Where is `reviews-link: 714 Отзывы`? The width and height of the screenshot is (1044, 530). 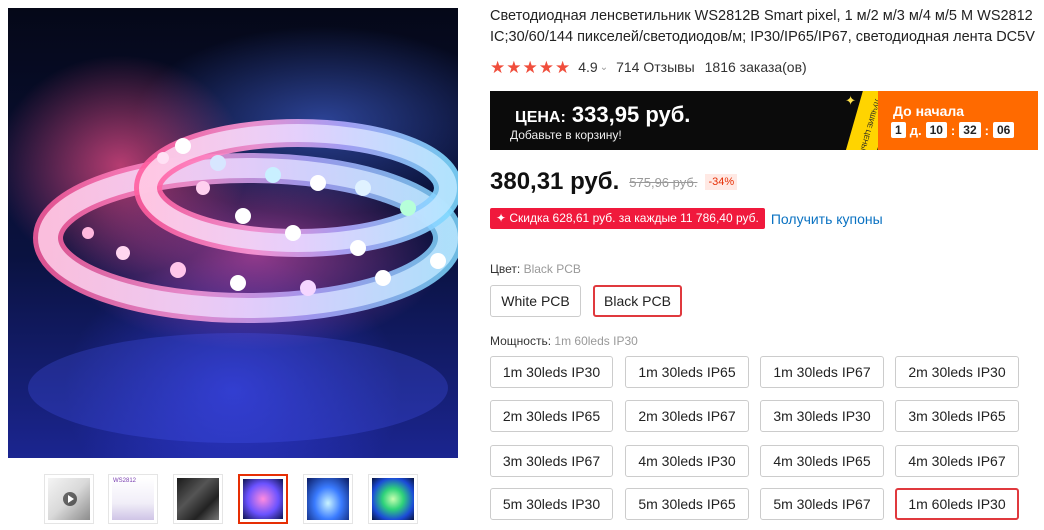
reviews-link: 714 Отзывы is located at coordinates (655, 67).